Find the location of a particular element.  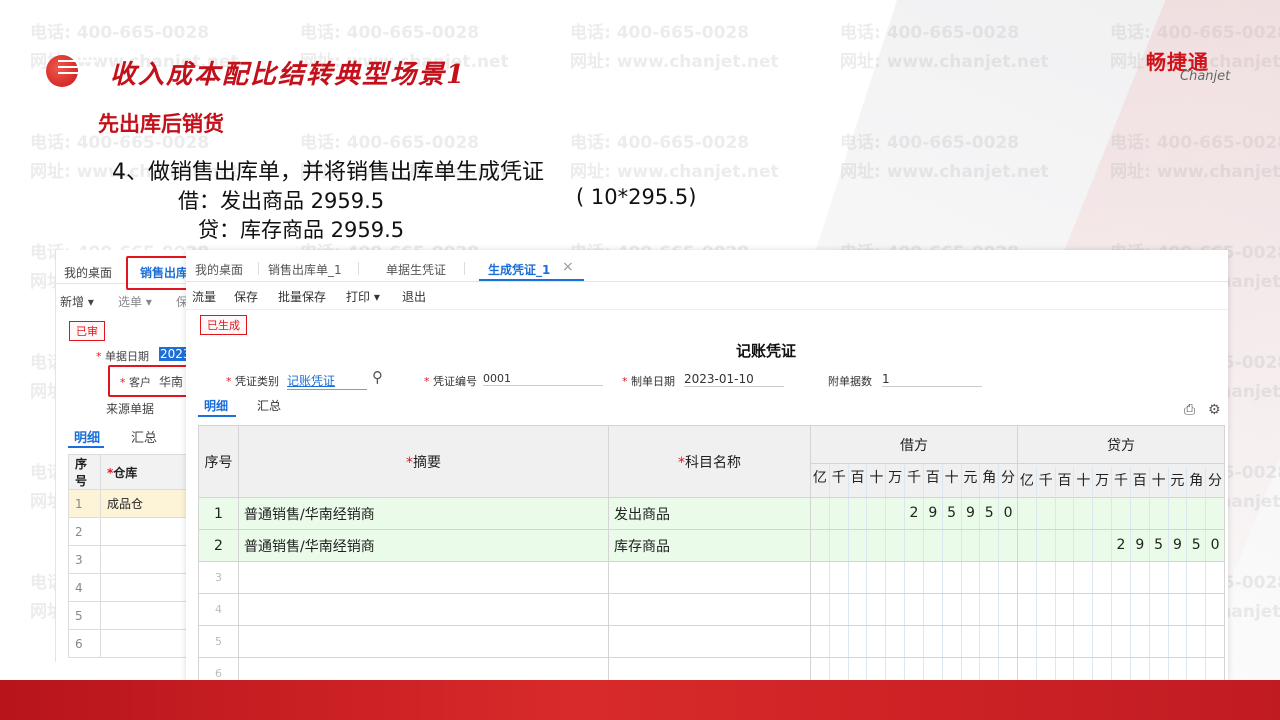

attachment-count-input: 1 is located at coordinates (932, 379).